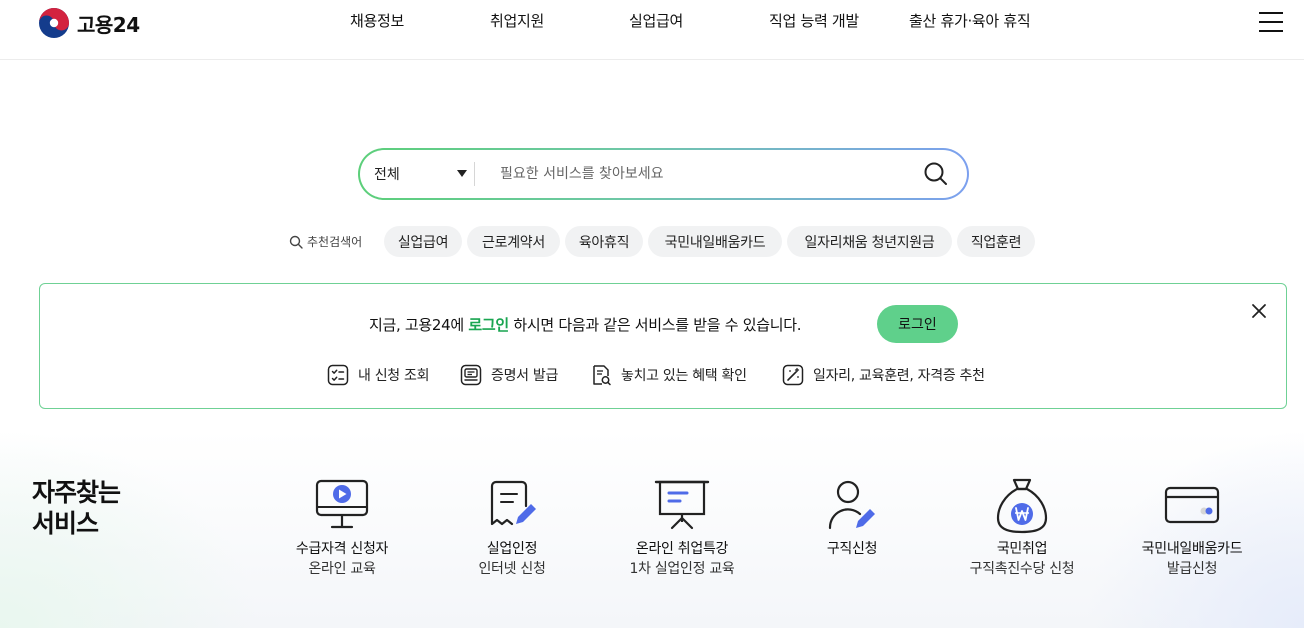 Image resolution: width=1304 pixels, height=628 pixels. I want to click on service-label-line1: 실업인정, so click(512, 549).